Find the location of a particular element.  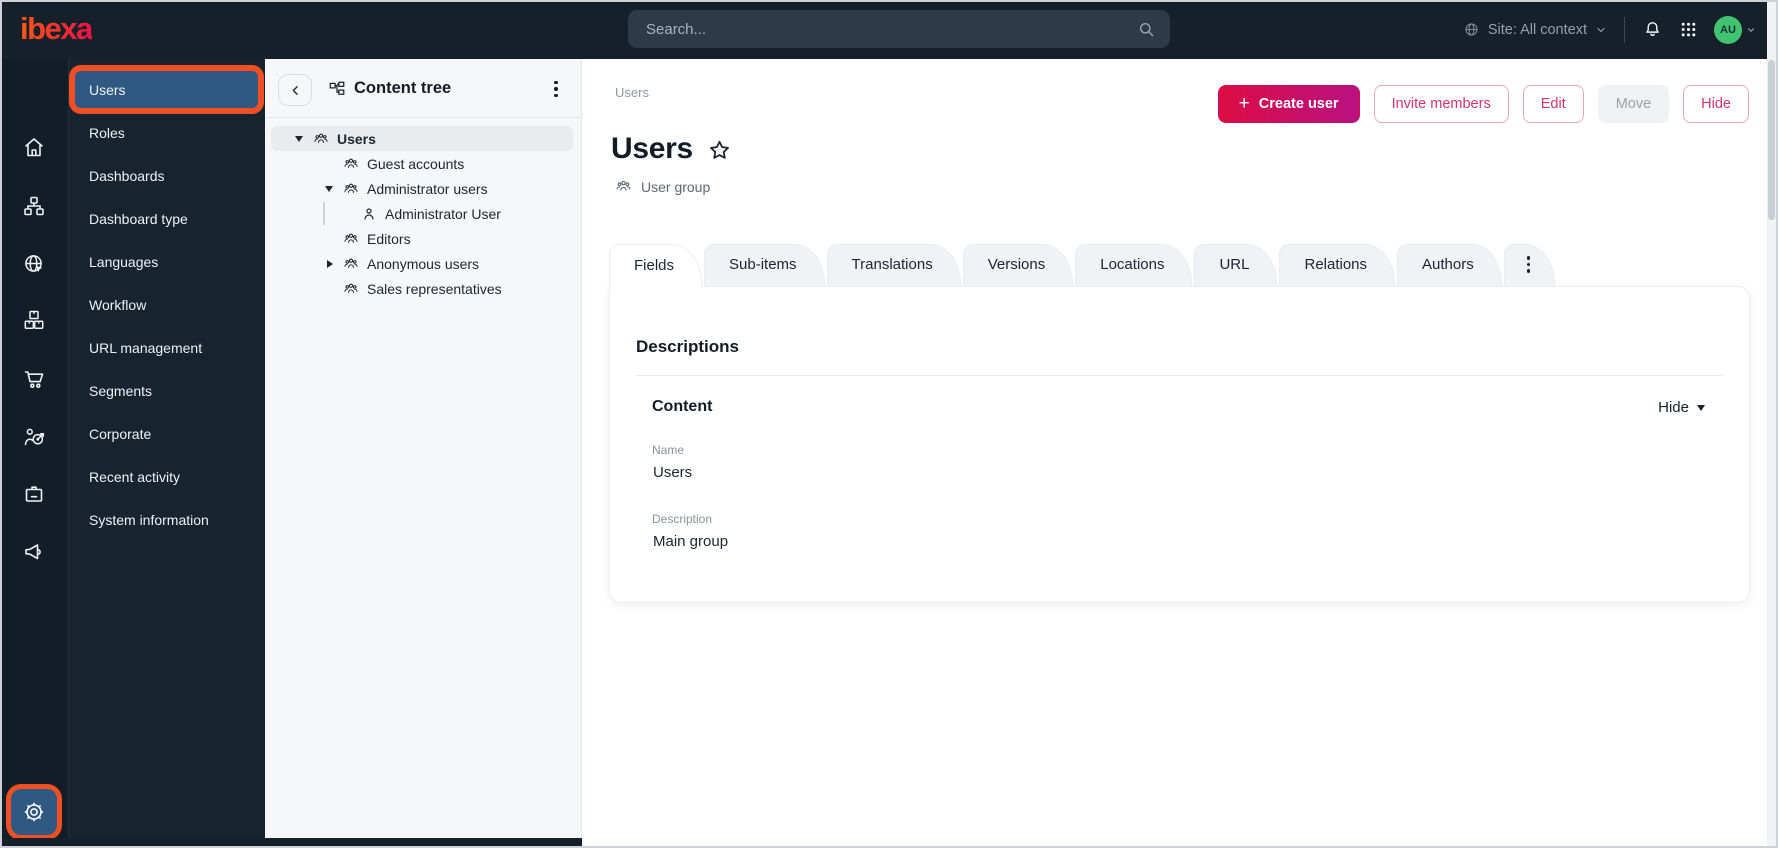

tree-item-guest-accounts: Guest accounts is located at coordinates (423, 163).